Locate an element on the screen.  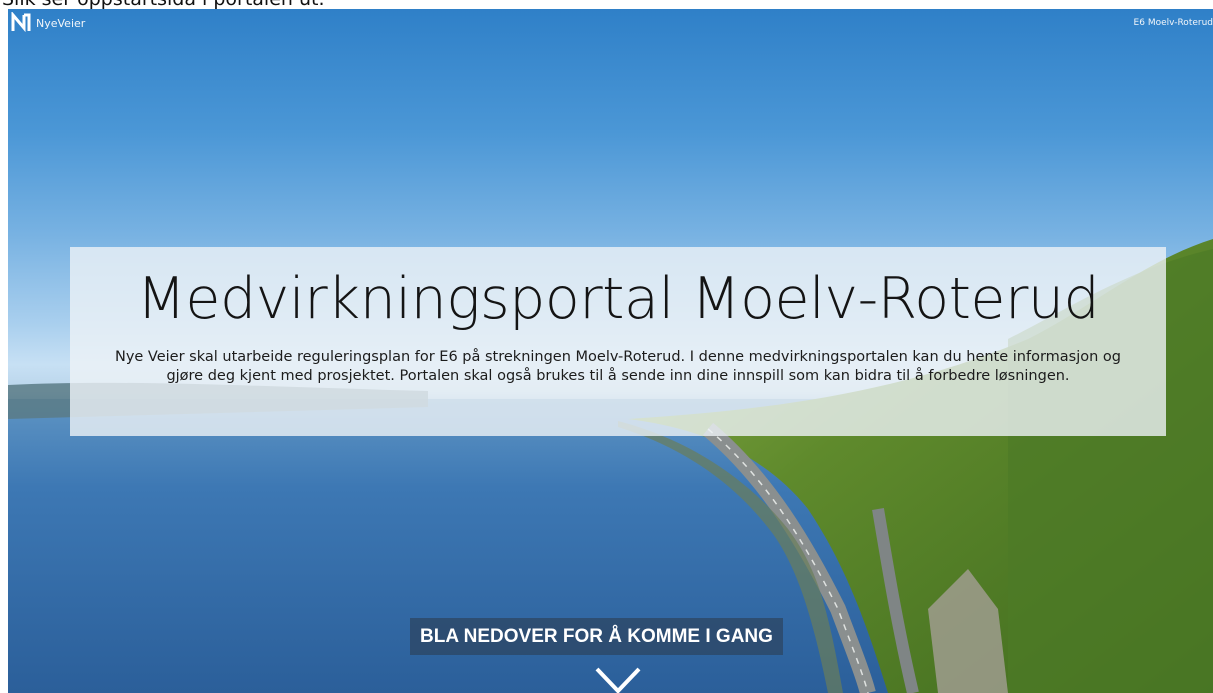
caption-text: Slik ser oppstartsida i portalen ut. is located at coordinates (163, 4).